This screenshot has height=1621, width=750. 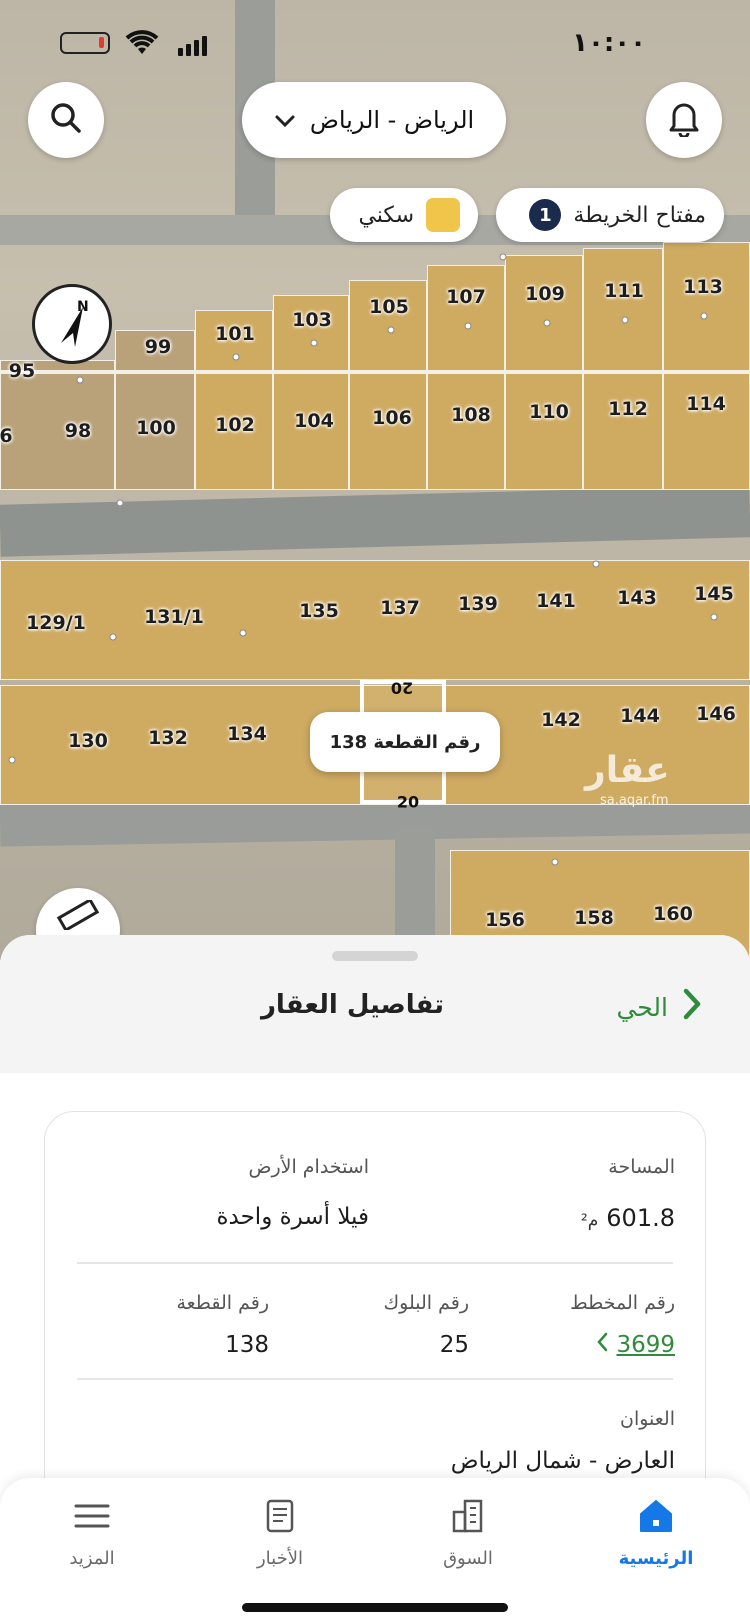 What do you see at coordinates (454, 1345) in the screenshot?
I see `block-number-value: 25` at bounding box center [454, 1345].